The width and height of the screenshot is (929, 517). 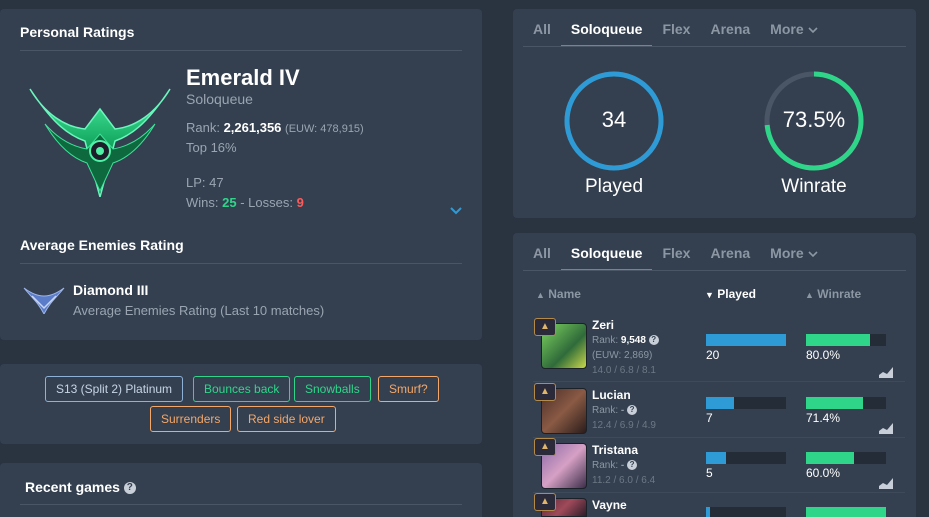 I want to click on winrate-value: 80.0%, so click(x=823, y=355).